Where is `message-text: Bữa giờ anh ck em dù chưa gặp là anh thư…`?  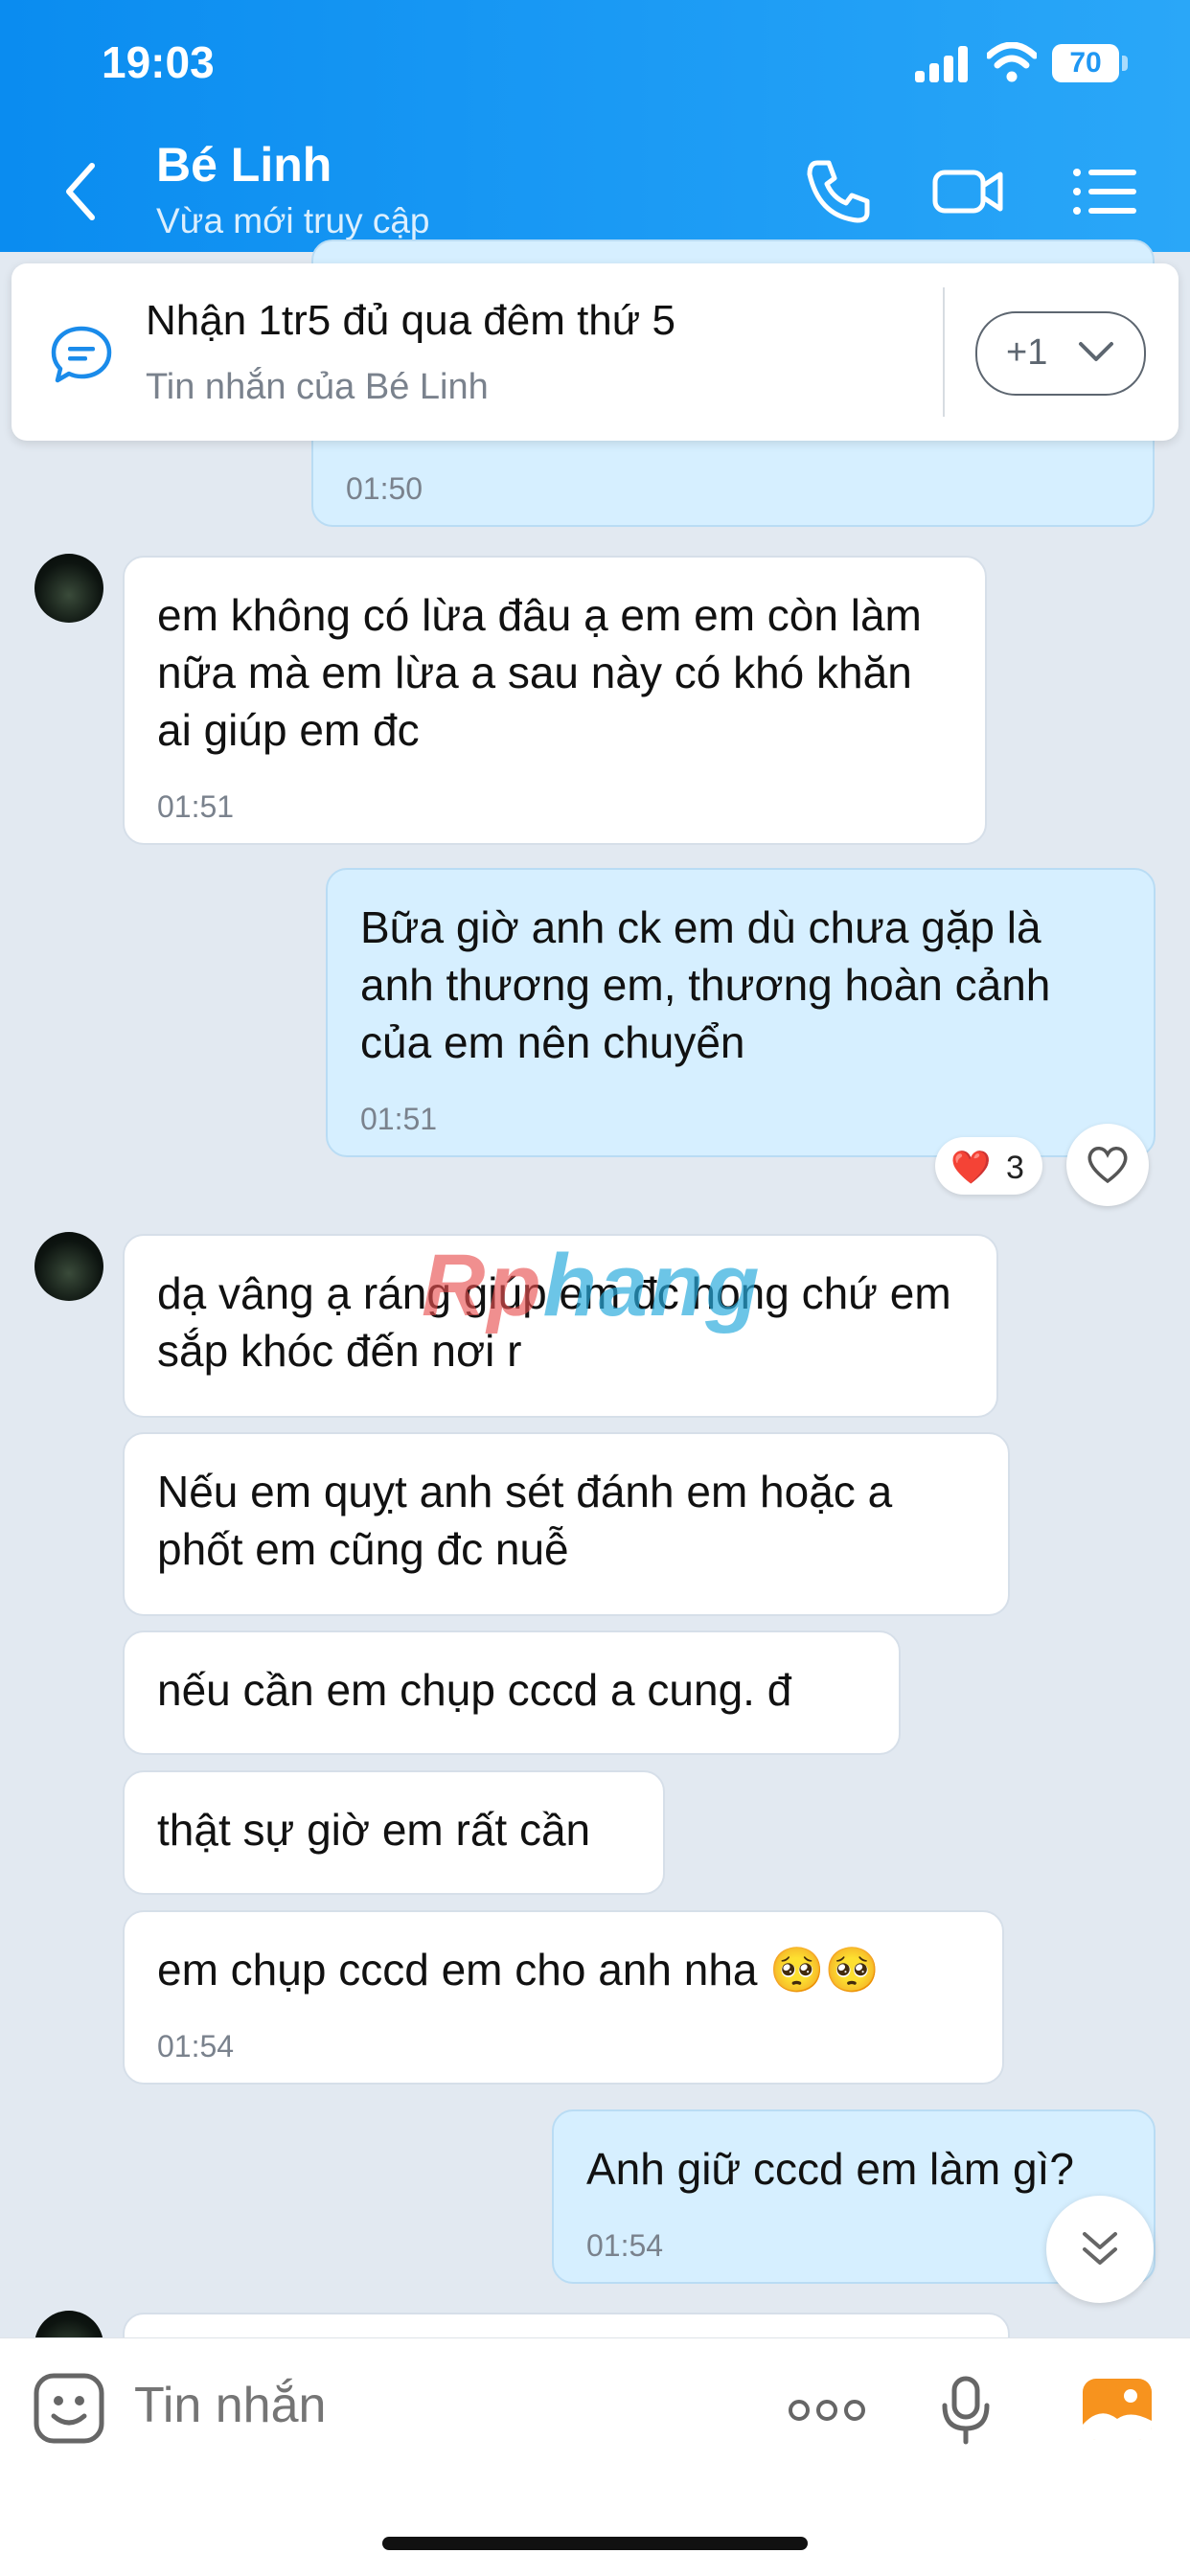 message-text: Bữa giờ anh ck em dù chưa gặp là anh thư… is located at coordinates (705, 985).